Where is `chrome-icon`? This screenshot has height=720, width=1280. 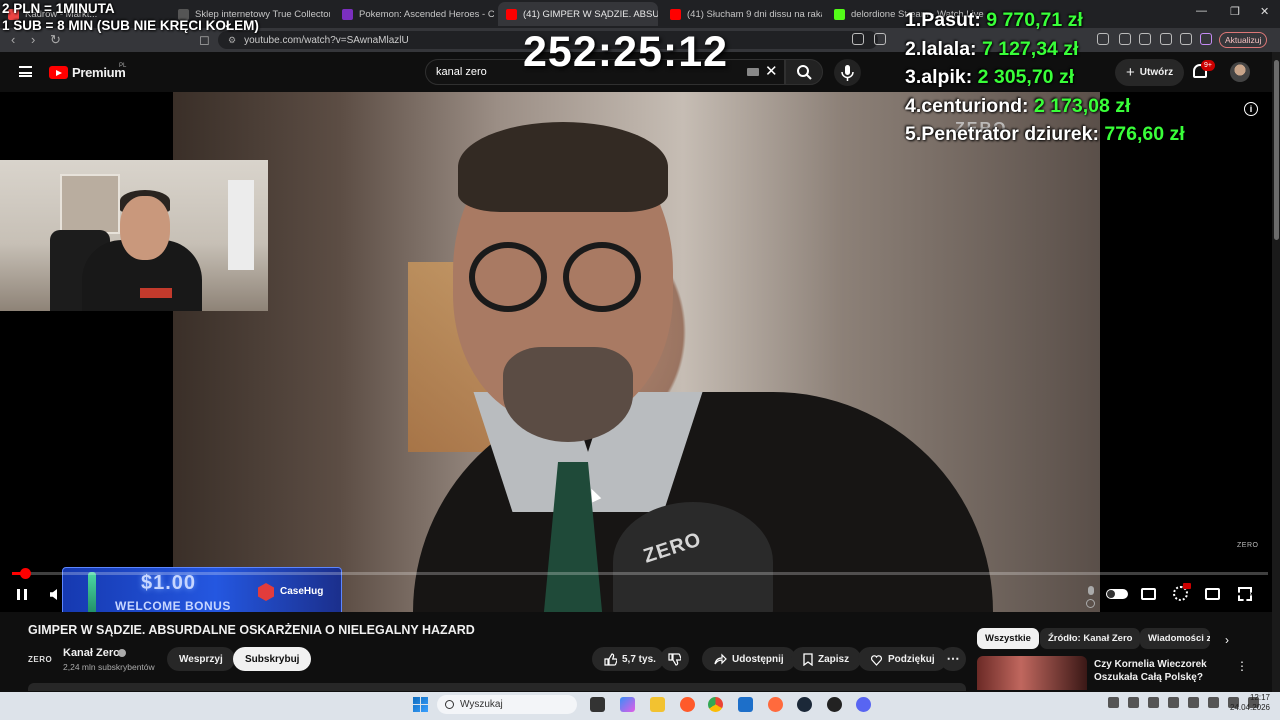
chrome-icon is located at coordinates (715, 704).